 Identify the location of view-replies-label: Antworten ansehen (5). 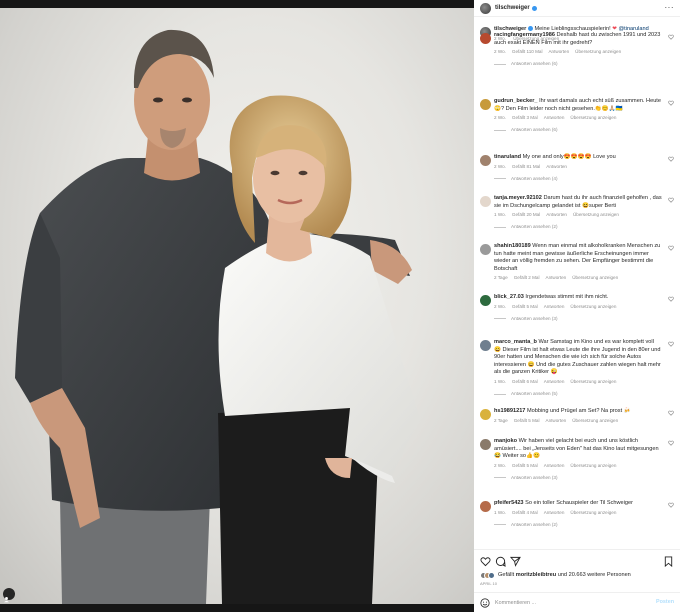
(534, 394).